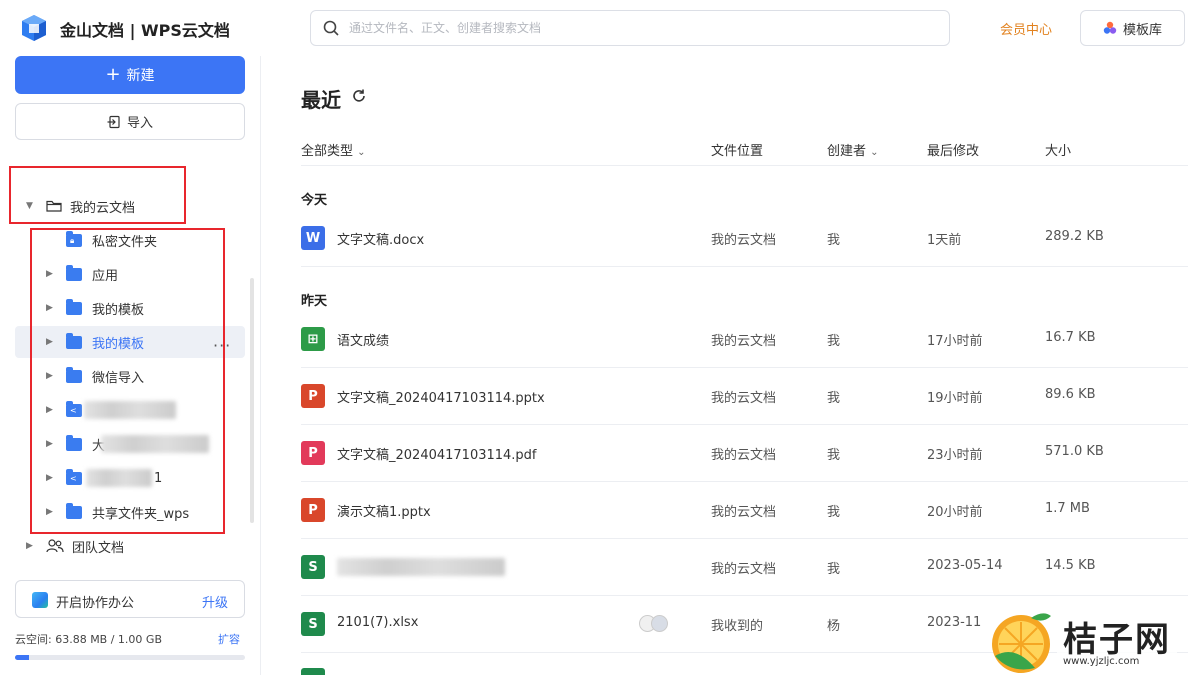 This screenshot has width=1188, height=675. Describe the element at coordinates (1070, 565) in the screenshot. I see `file-size: 14.5 KB` at that location.